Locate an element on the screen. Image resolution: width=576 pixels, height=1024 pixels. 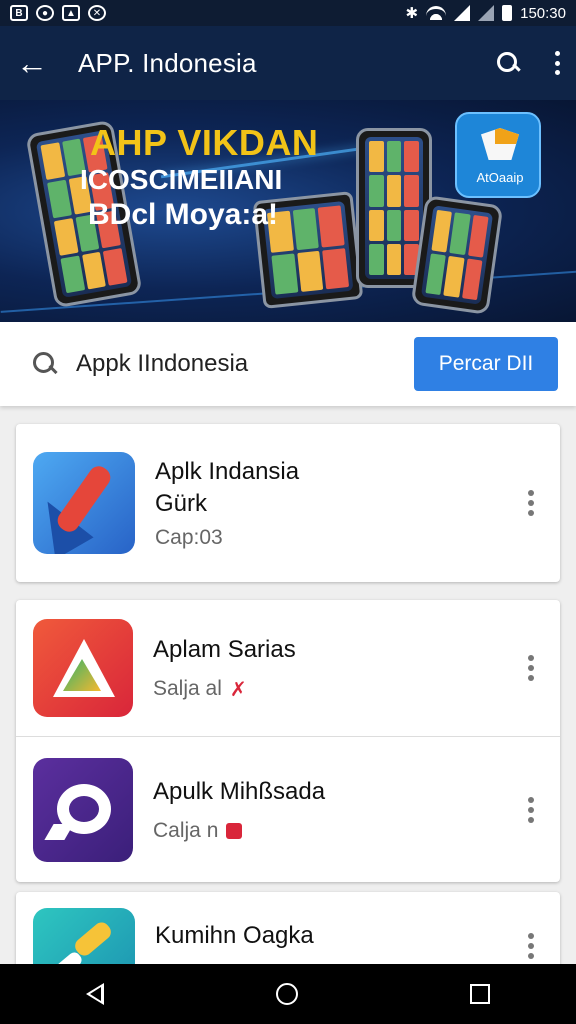
arrow-left-icon: ← is located at coordinates (36, 63).